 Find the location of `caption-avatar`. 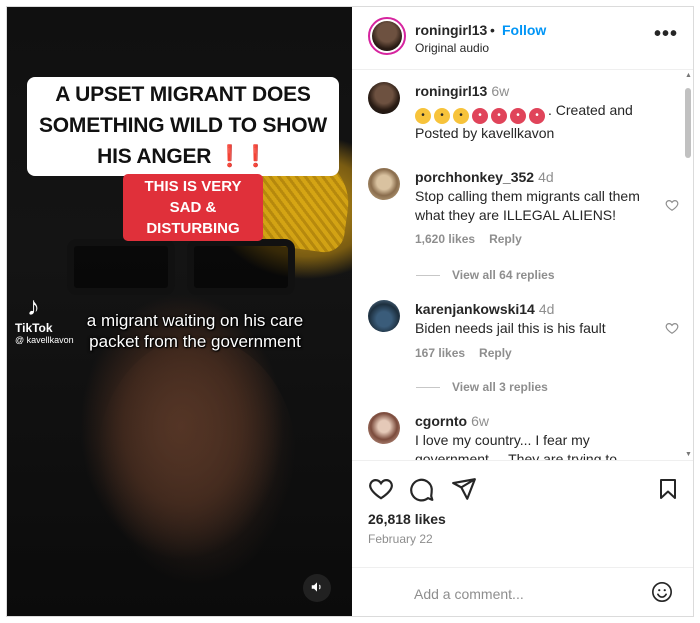

caption-avatar is located at coordinates (384, 98).